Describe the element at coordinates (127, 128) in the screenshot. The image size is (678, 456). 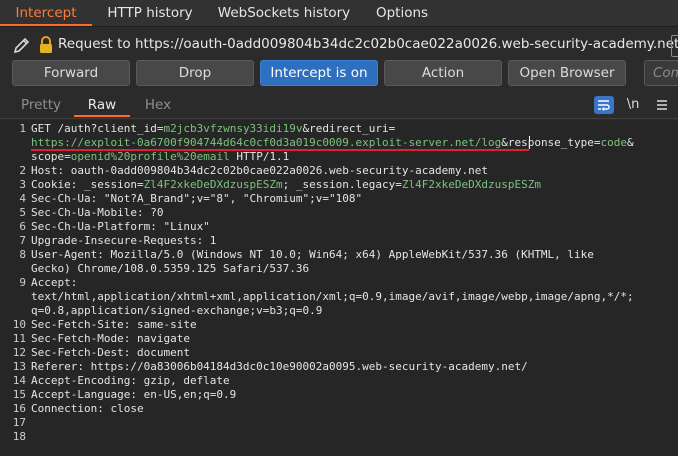
I see `request-text: client_id` at that location.